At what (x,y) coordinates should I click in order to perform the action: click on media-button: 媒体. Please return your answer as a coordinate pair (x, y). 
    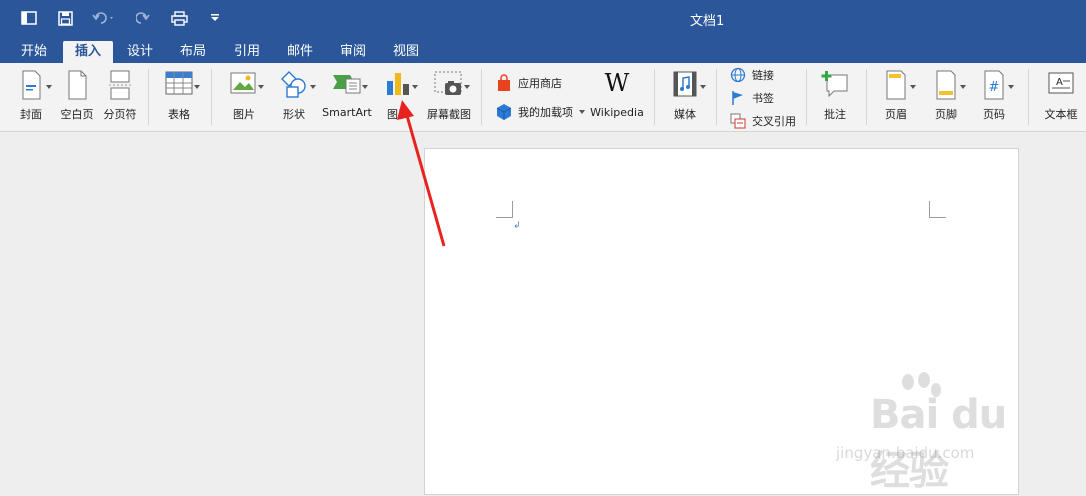
    Looking at the image, I should click on (685, 97).